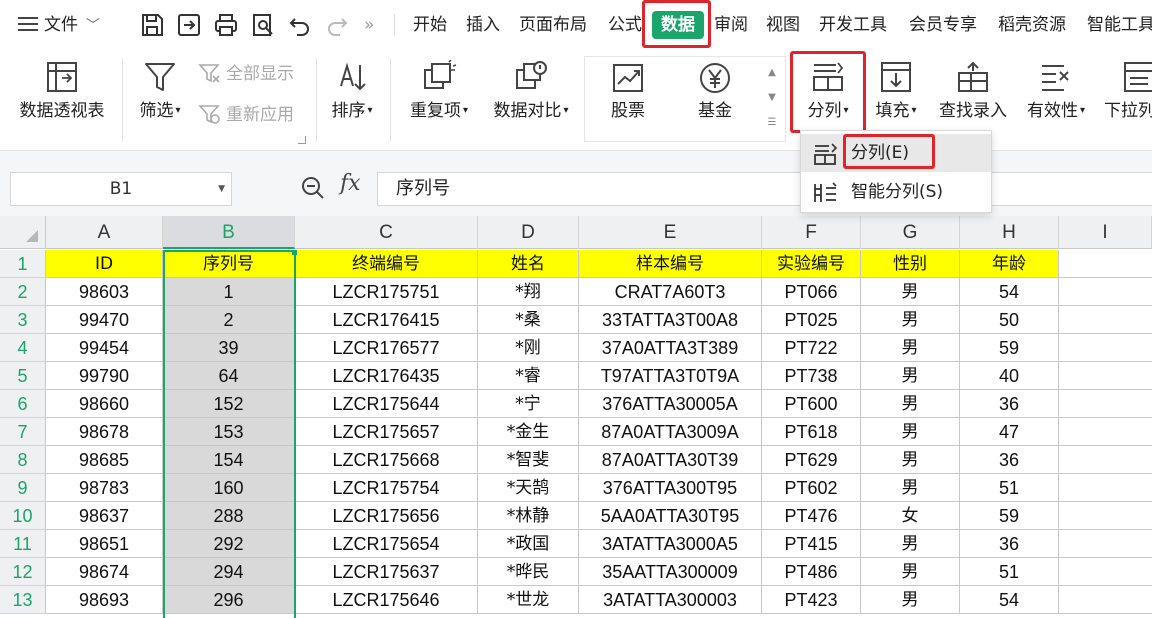 This screenshot has width=1152, height=618. I want to click on undo-button, so click(300, 25).